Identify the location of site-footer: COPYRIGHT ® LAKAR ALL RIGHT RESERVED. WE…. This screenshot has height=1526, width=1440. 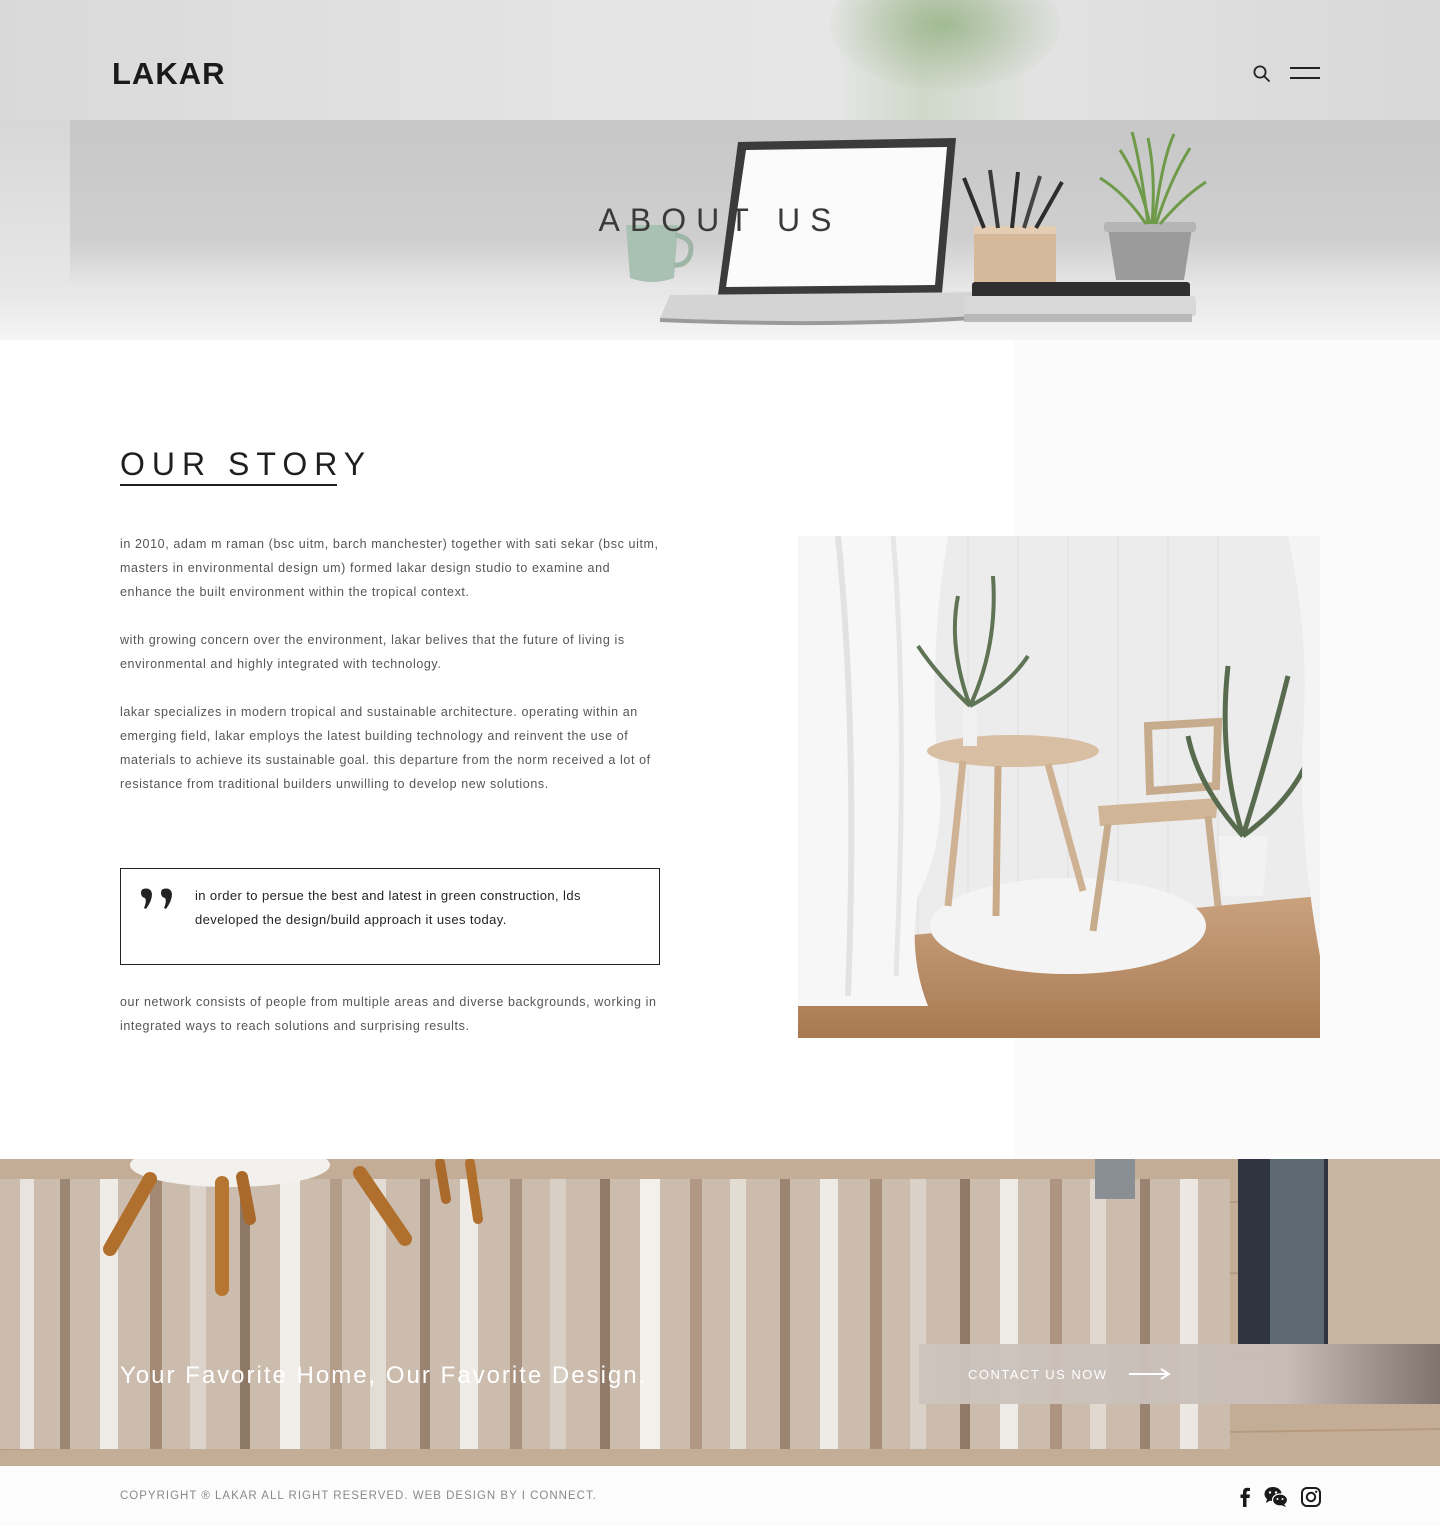
(720, 1496).